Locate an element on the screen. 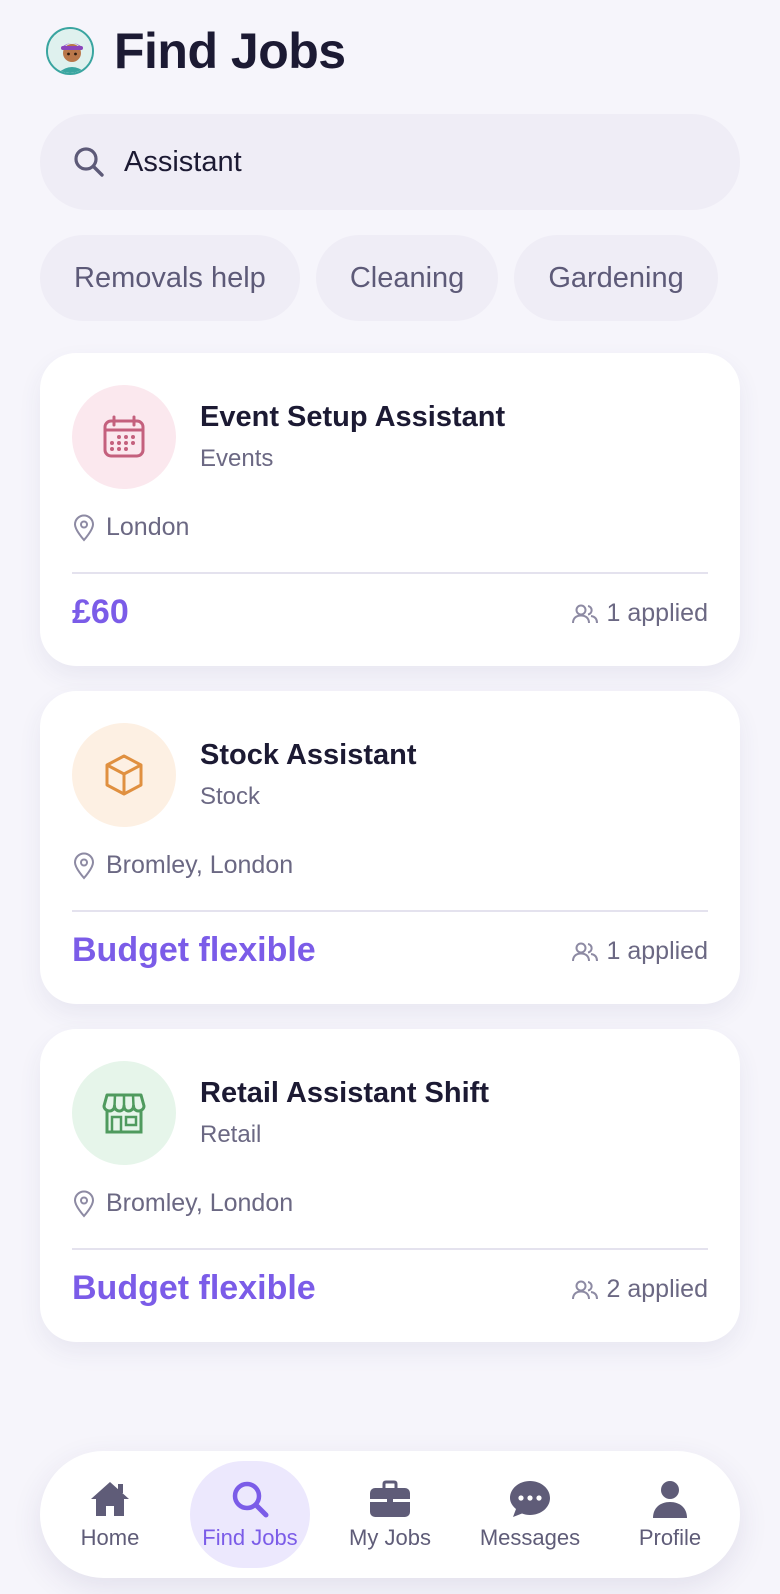  applied-text: 2 applied is located at coordinates (657, 1289).